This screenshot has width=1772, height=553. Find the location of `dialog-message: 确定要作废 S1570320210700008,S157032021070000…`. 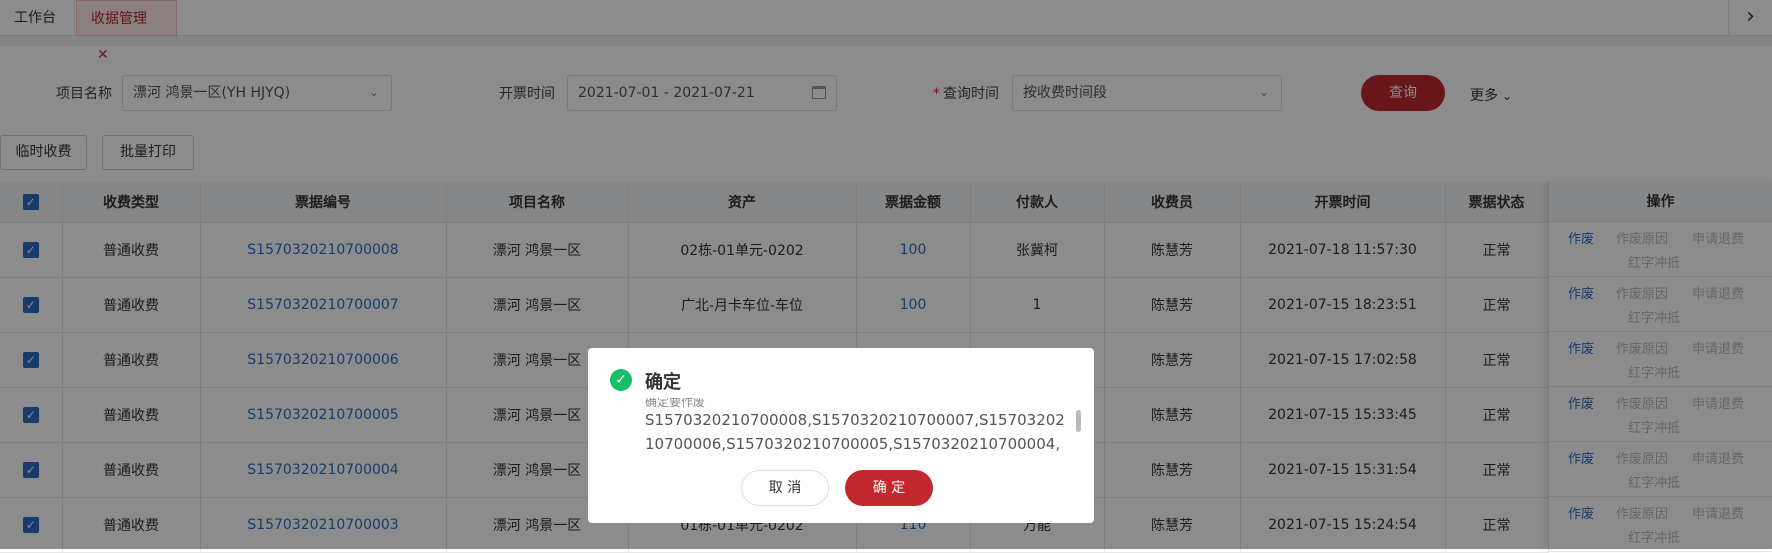

dialog-message: 确定要作废 S1570320210700008,S157032021070000… is located at coordinates (855, 427).